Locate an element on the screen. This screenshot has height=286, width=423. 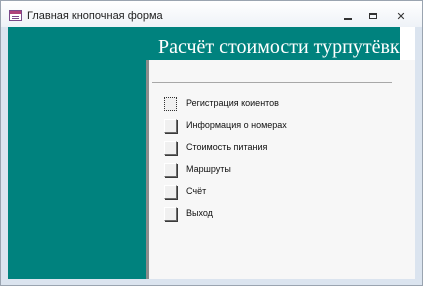
menu-item-room-info: Информация о номерах is located at coordinates (274, 126).